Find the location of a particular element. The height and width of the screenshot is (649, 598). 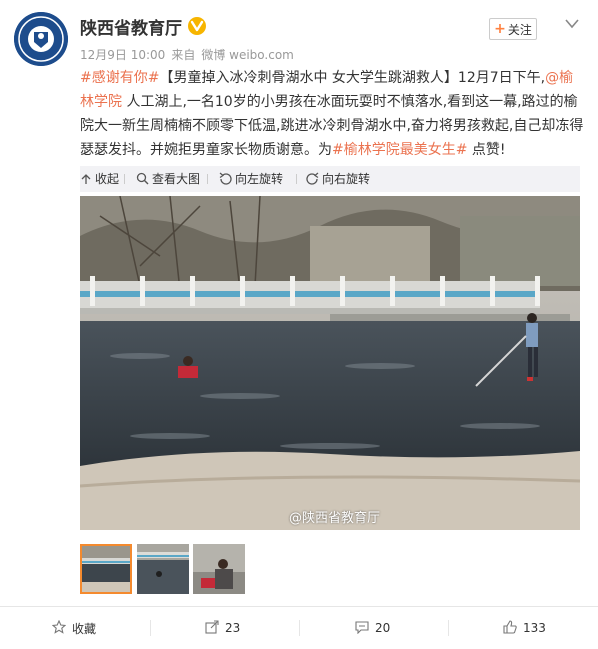

follow-button: + 关注 is located at coordinates (513, 29).